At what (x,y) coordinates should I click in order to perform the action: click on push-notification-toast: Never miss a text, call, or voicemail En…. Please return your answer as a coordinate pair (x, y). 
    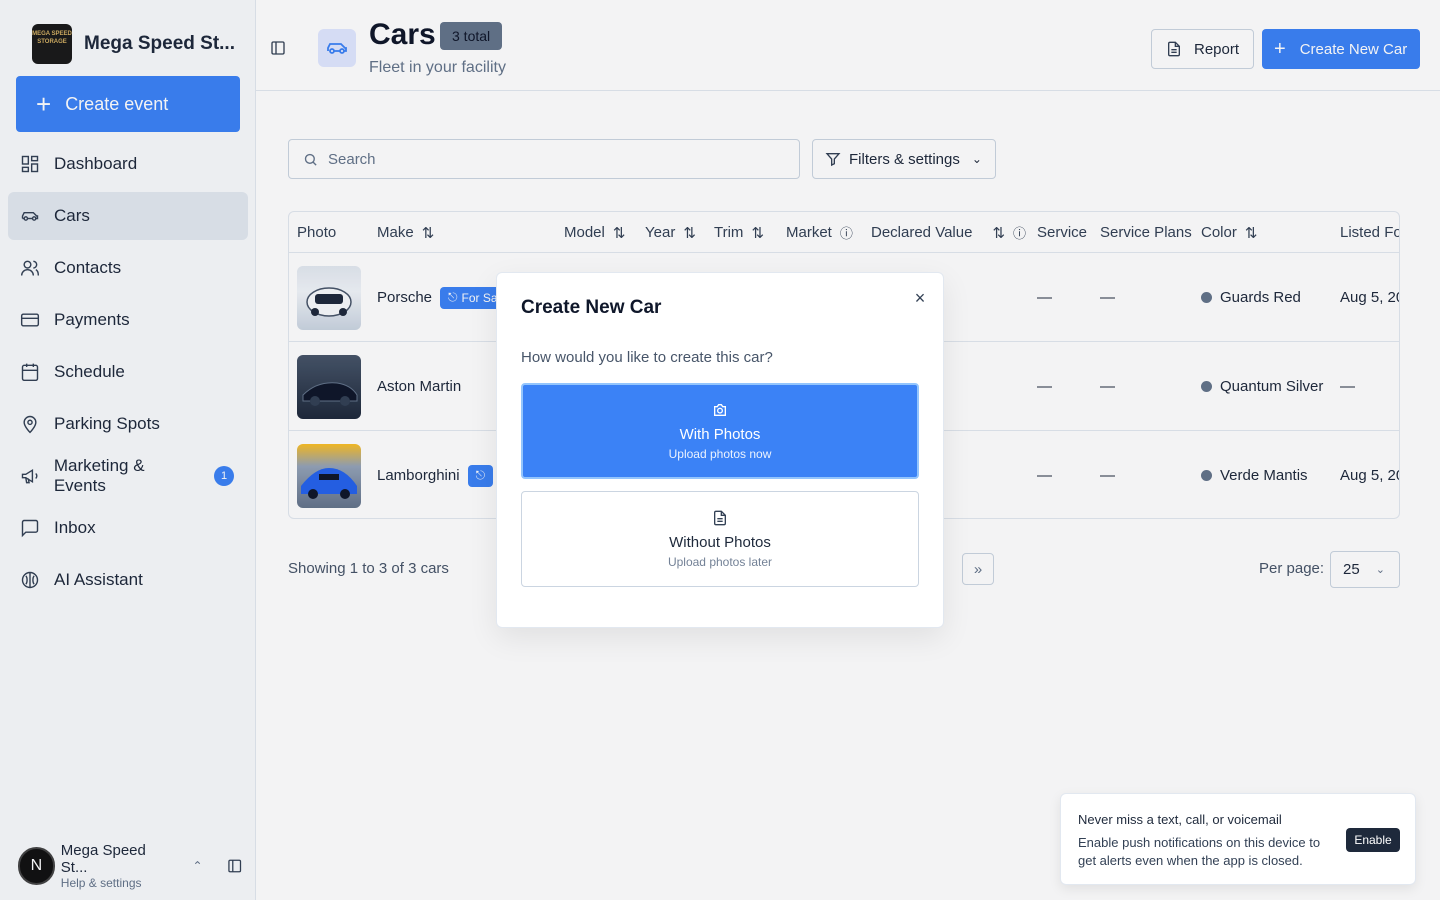
    Looking at the image, I should click on (1238, 839).